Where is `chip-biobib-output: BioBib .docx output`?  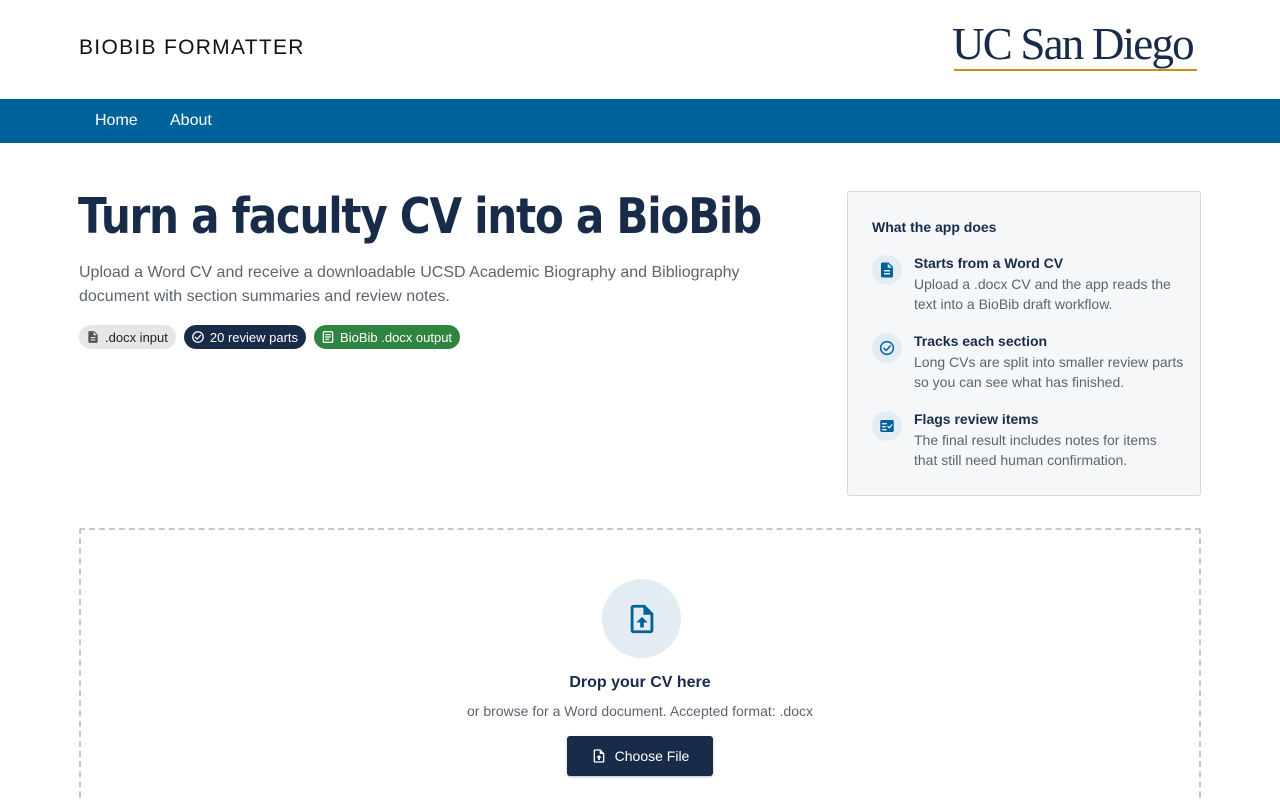 chip-biobib-output: BioBib .docx output is located at coordinates (387, 337).